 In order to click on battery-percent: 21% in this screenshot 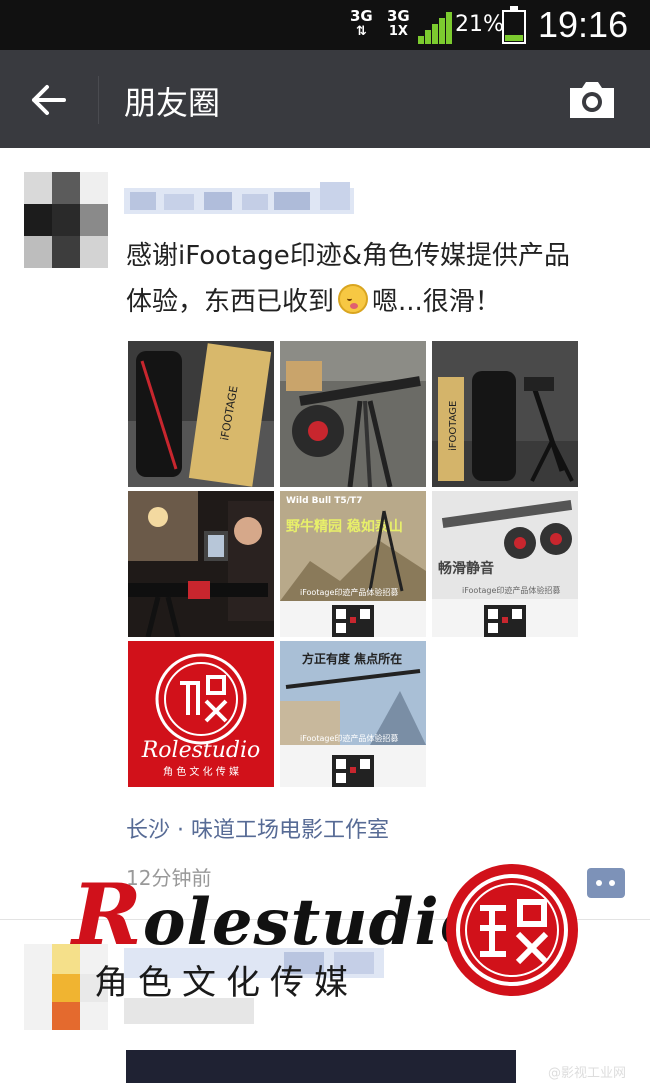, I will do `click(479, 24)`.